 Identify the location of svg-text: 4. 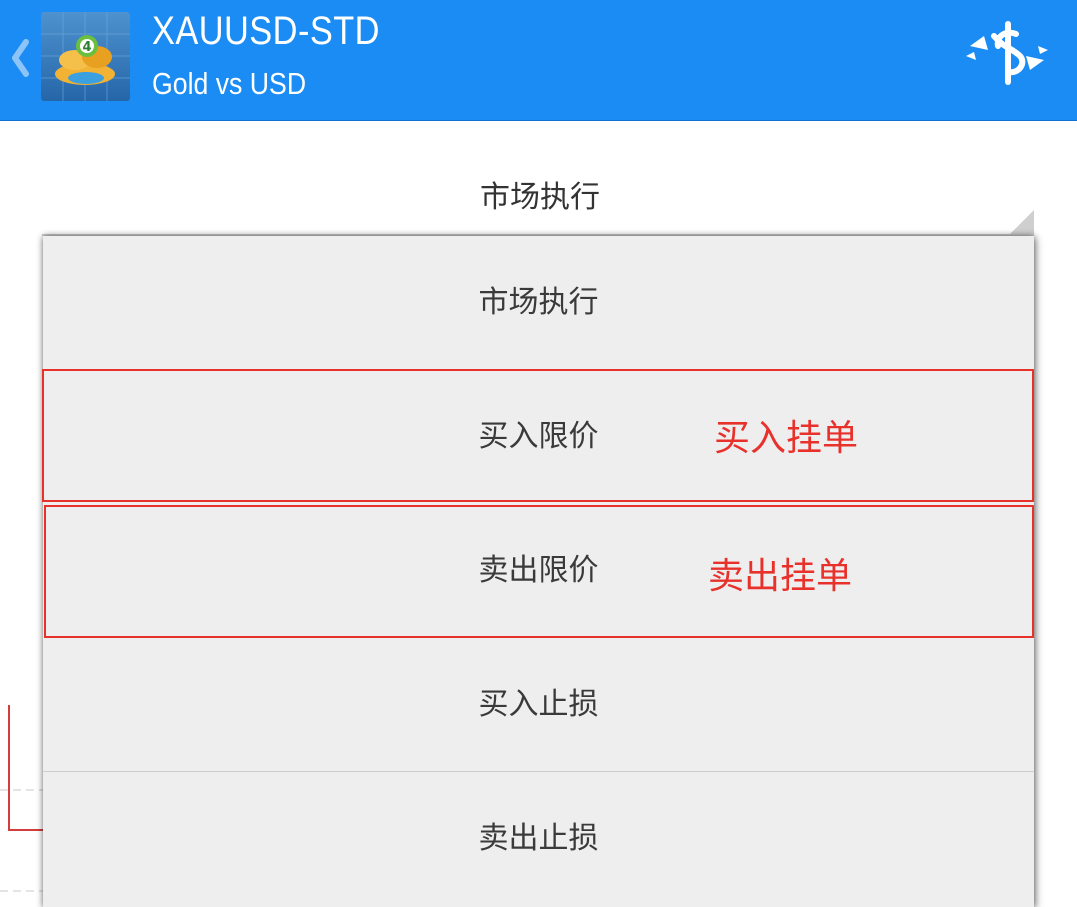
(86, 47).